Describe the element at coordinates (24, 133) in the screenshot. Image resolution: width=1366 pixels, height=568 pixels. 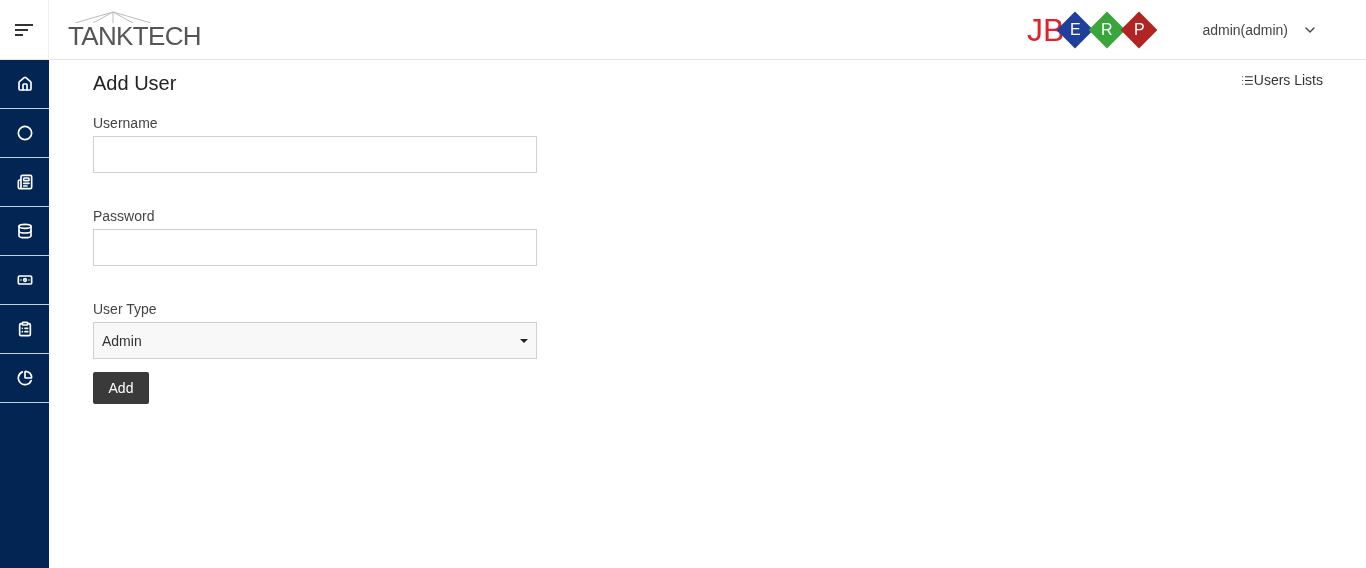
I see `circle-icon` at that location.